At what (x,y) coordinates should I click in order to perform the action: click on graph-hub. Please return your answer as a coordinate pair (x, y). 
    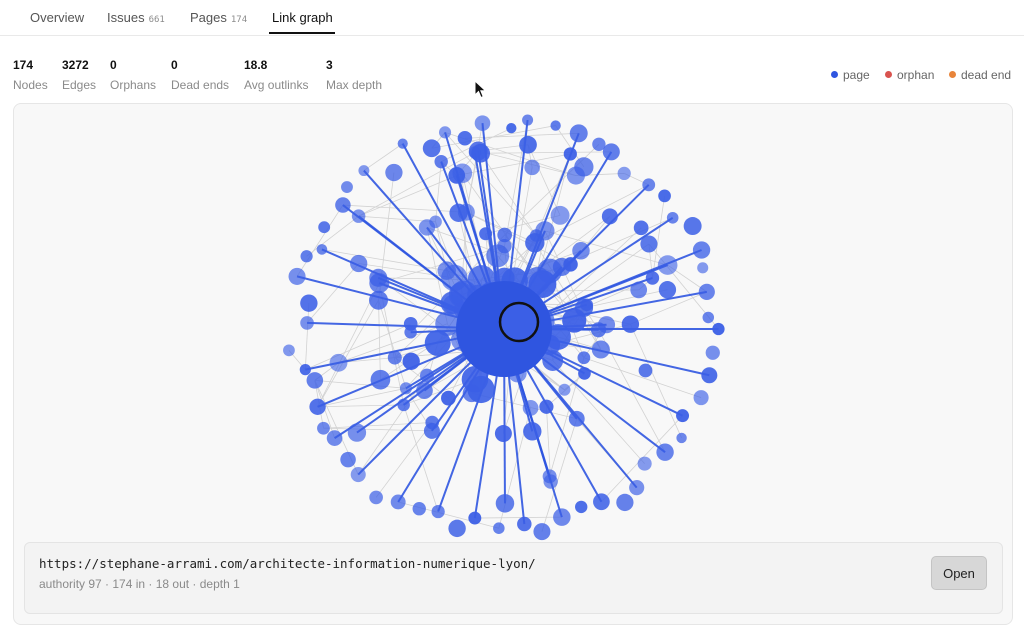
    Looking at the image, I should click on (504, 329).